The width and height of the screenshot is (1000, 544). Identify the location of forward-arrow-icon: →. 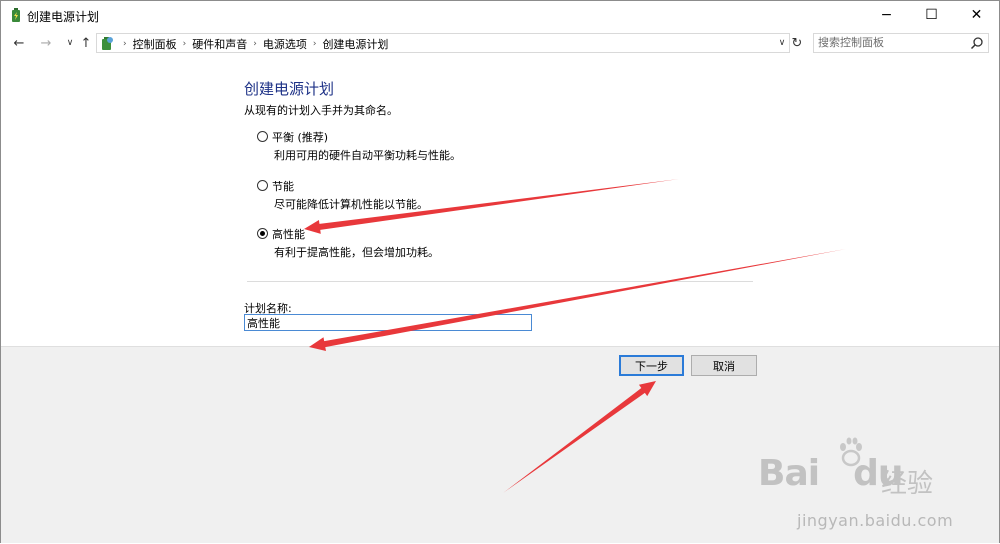
(46, 43).